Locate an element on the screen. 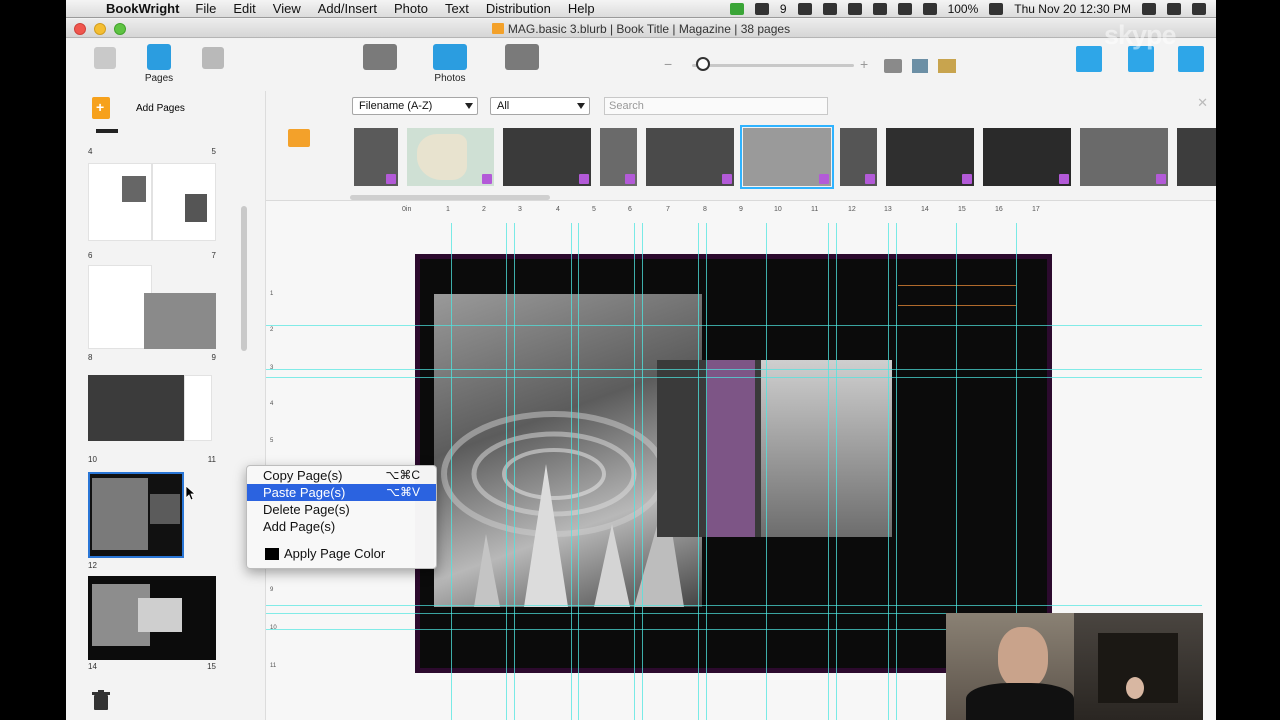  status-area: 9 100% Thu Nov 20 12:30 PM is located at coordinates (967, 9).